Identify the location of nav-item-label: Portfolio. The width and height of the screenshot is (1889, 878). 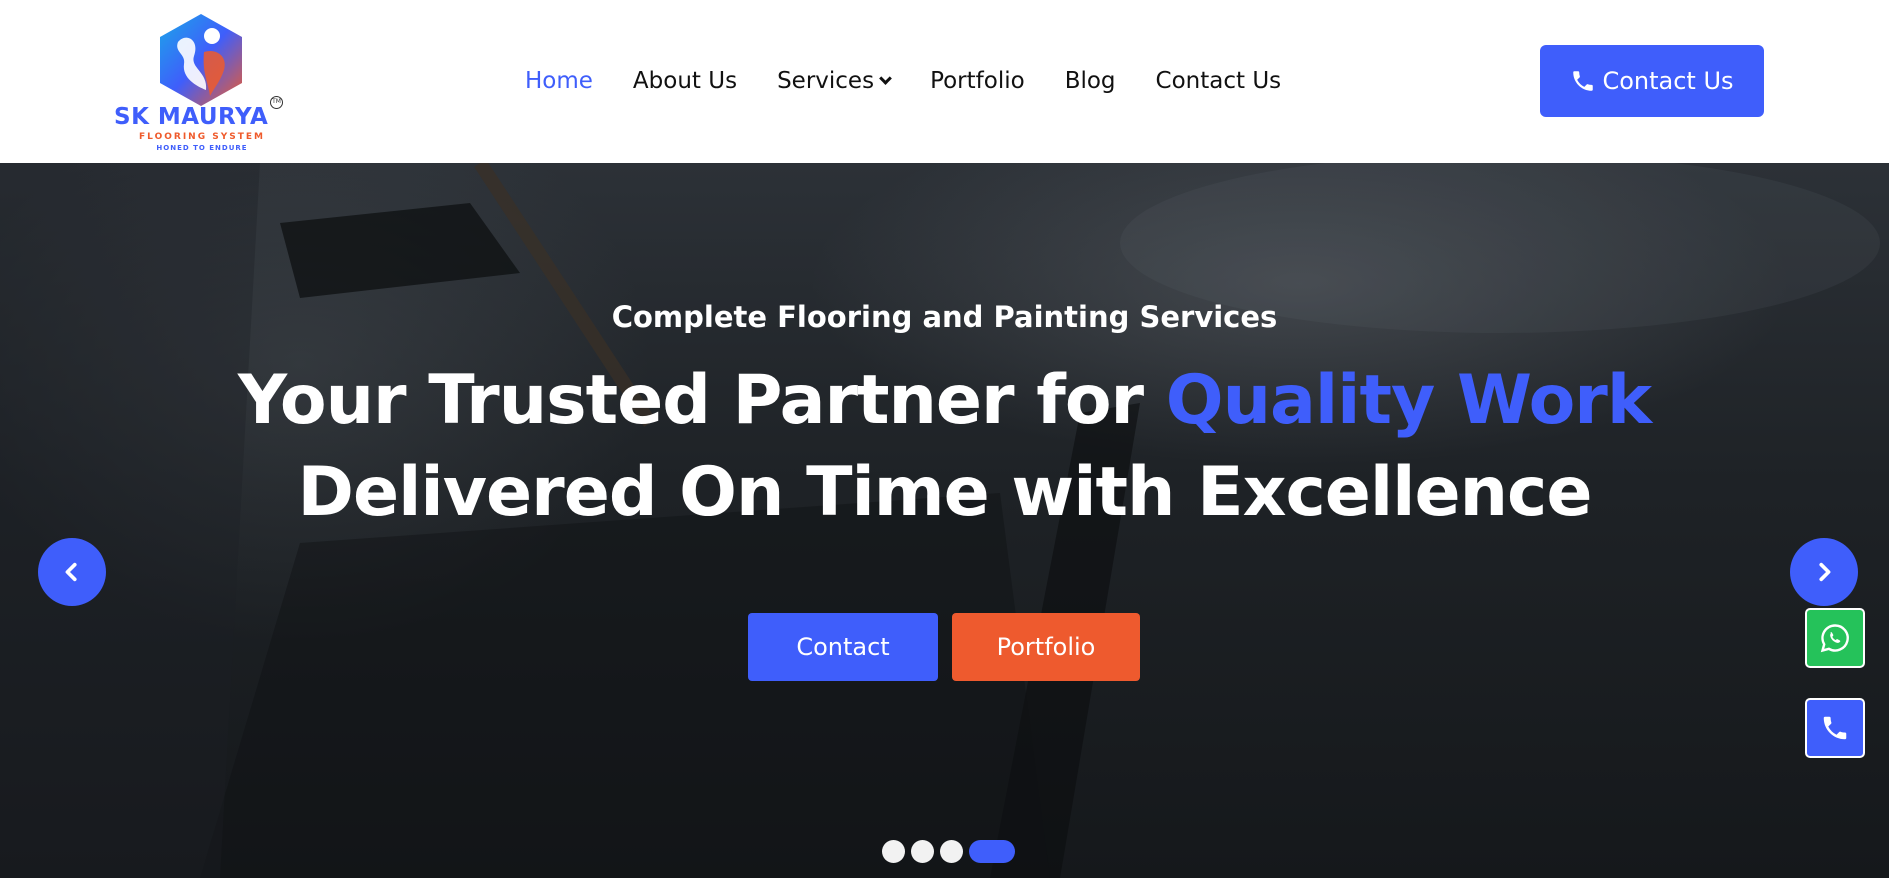
(977, 81).